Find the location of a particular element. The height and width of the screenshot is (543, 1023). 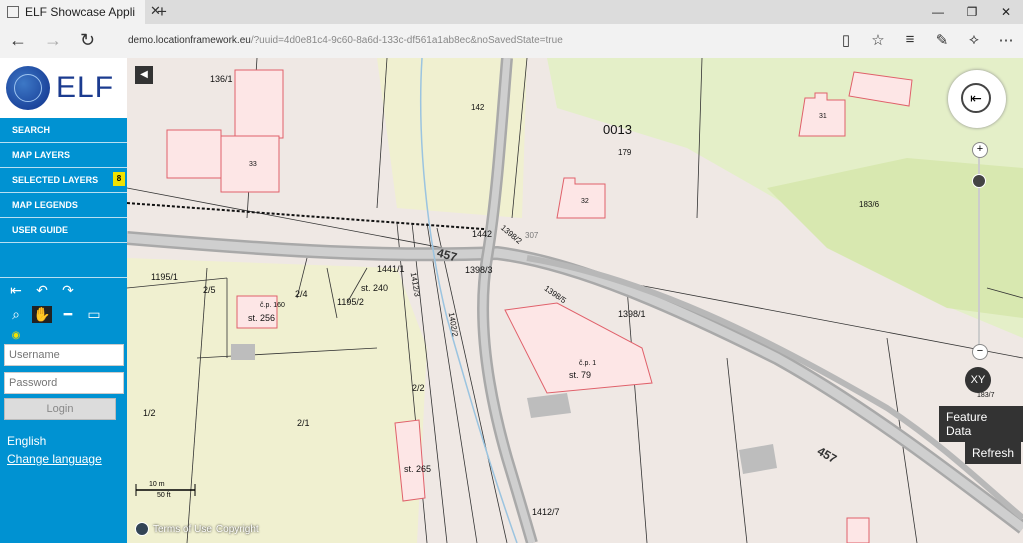

menu-map-layers: MAP LAYERS is located at coordinates (63, 155).